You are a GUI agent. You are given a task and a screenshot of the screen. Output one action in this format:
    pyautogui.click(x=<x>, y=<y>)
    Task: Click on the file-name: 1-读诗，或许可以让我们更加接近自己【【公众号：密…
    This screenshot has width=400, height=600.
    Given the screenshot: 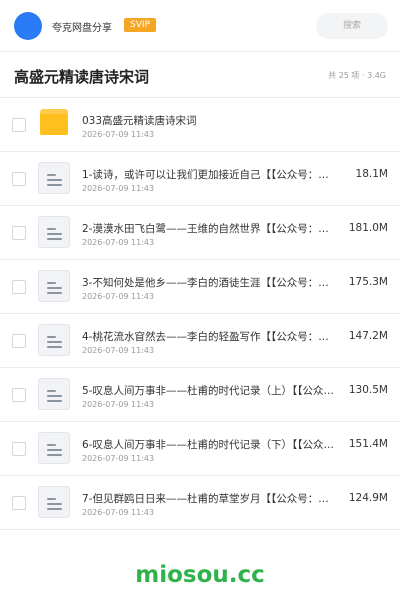 What is the action you would take?
    pyautogui.click(x=210, y=175)
    